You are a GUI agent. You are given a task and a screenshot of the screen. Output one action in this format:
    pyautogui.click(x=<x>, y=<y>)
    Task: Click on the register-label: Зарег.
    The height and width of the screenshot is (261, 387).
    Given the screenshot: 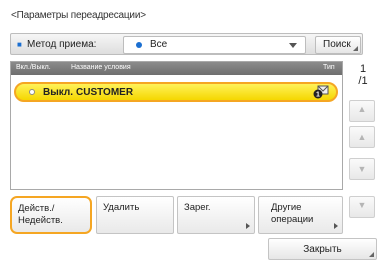 What is the action you would take?
    pyautogui.click(x=197, y=207)
    